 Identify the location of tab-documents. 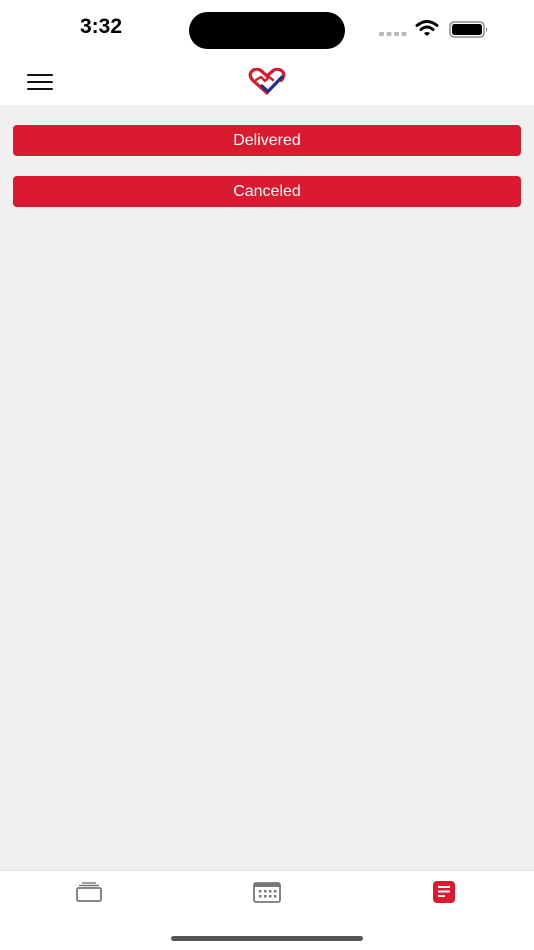
(444, 892).